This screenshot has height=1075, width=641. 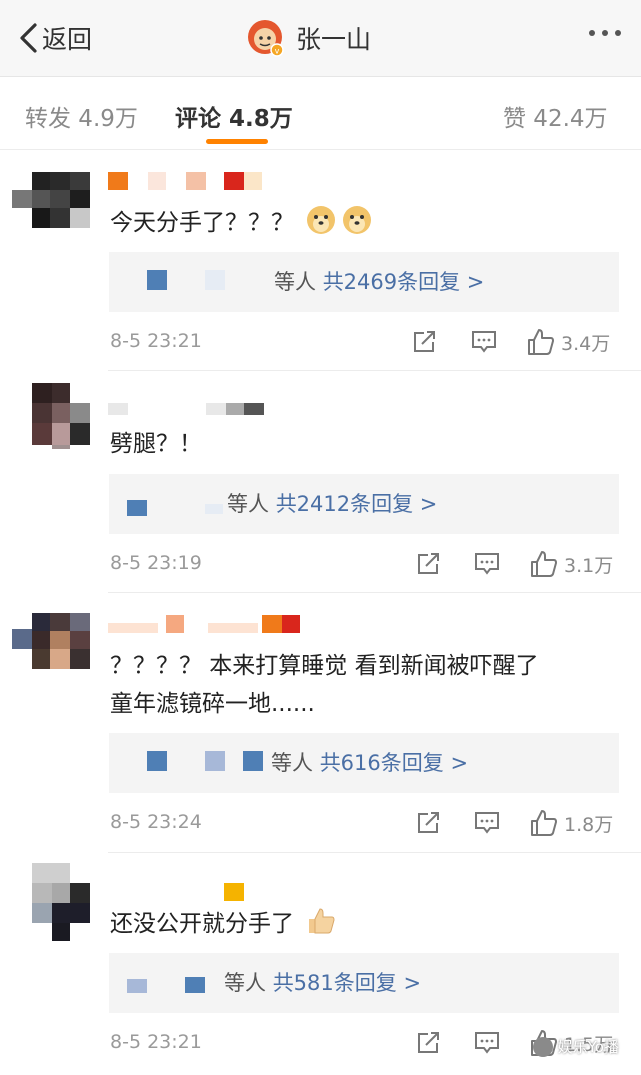 What do you see at coordinates (357, 504) in the screenshot?
I see `reply-count-link: 共2412条回复 >` at bounding box center [357, 504].